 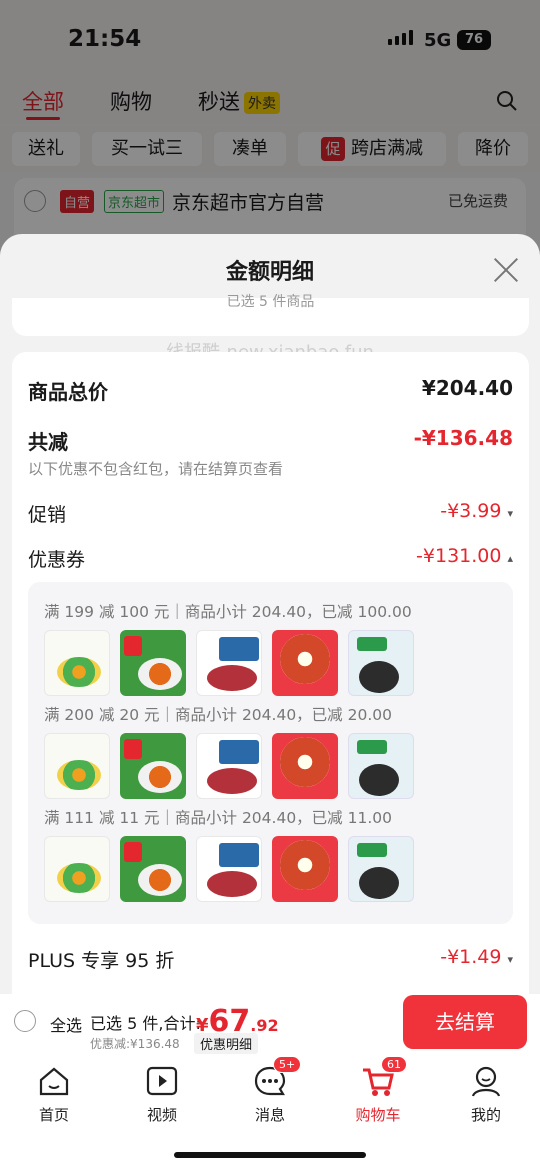 I want to click on nav-home: 首页, so click(x=54, y=1094).